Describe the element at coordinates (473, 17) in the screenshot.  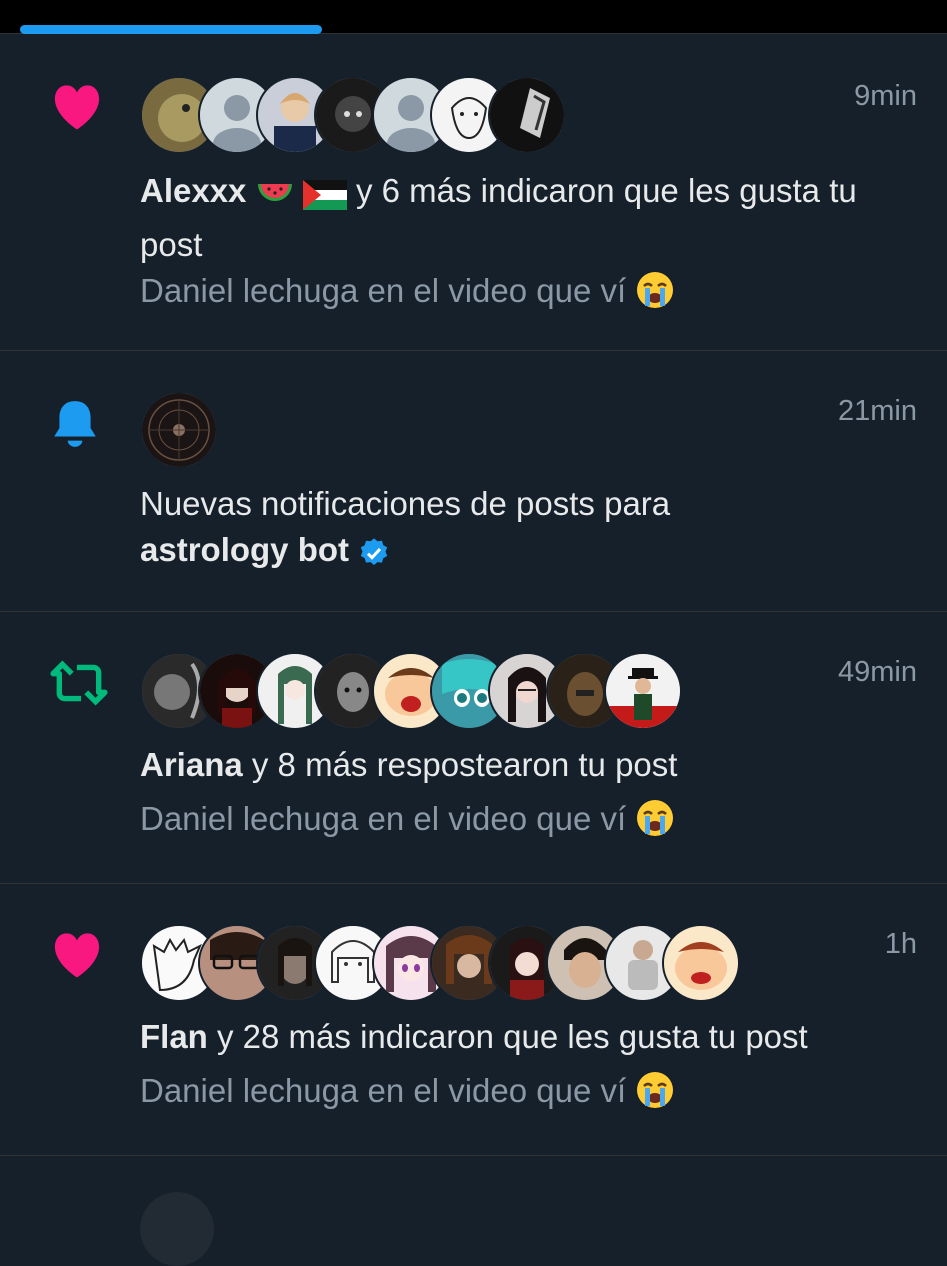
I see `top-tab-bar` at that location.